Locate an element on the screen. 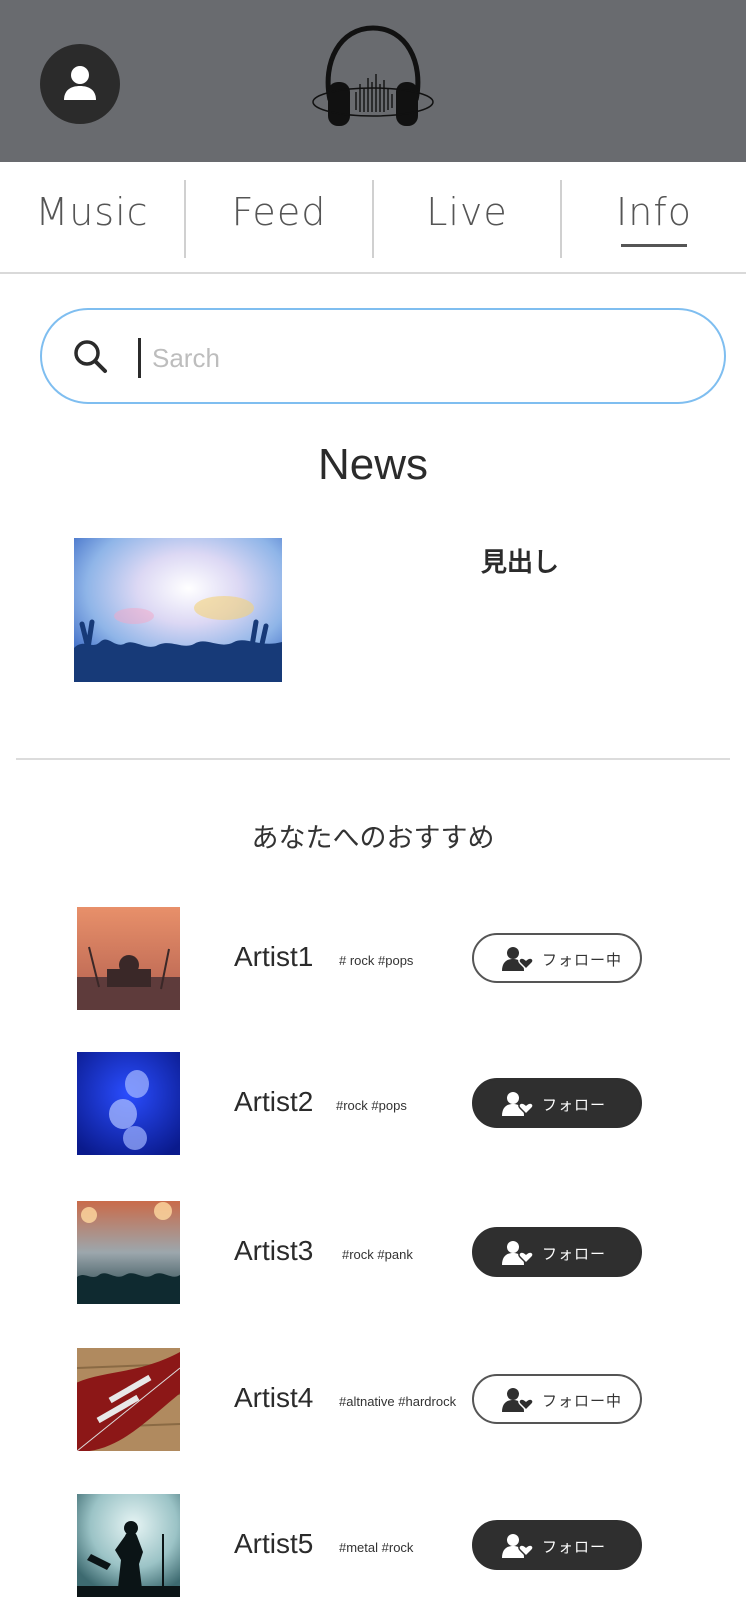  person-icon is located at coordinates (80, 83).